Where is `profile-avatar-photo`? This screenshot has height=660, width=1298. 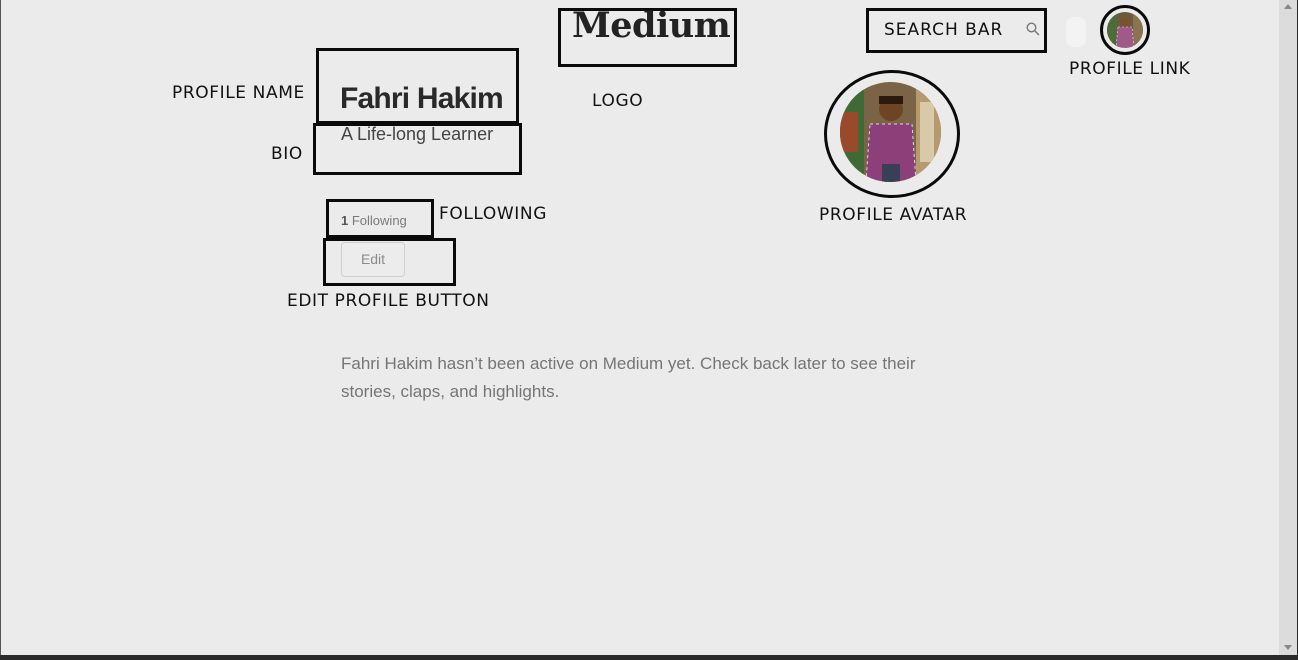 profile-avatar-photo is located at coordinates (890, 132).